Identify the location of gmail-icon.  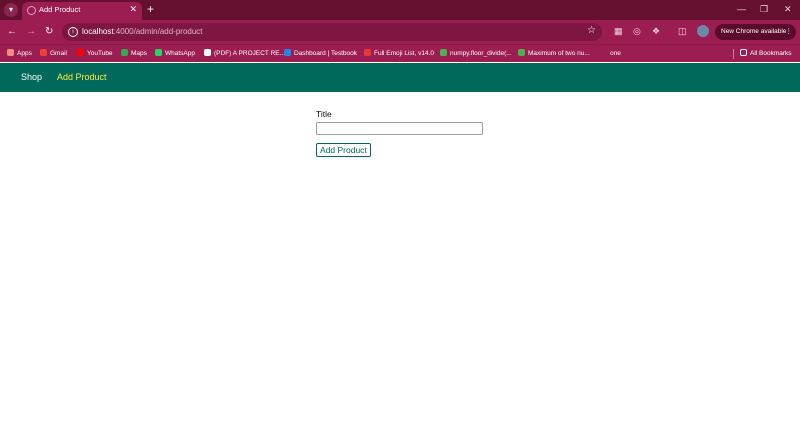
(43, 52).